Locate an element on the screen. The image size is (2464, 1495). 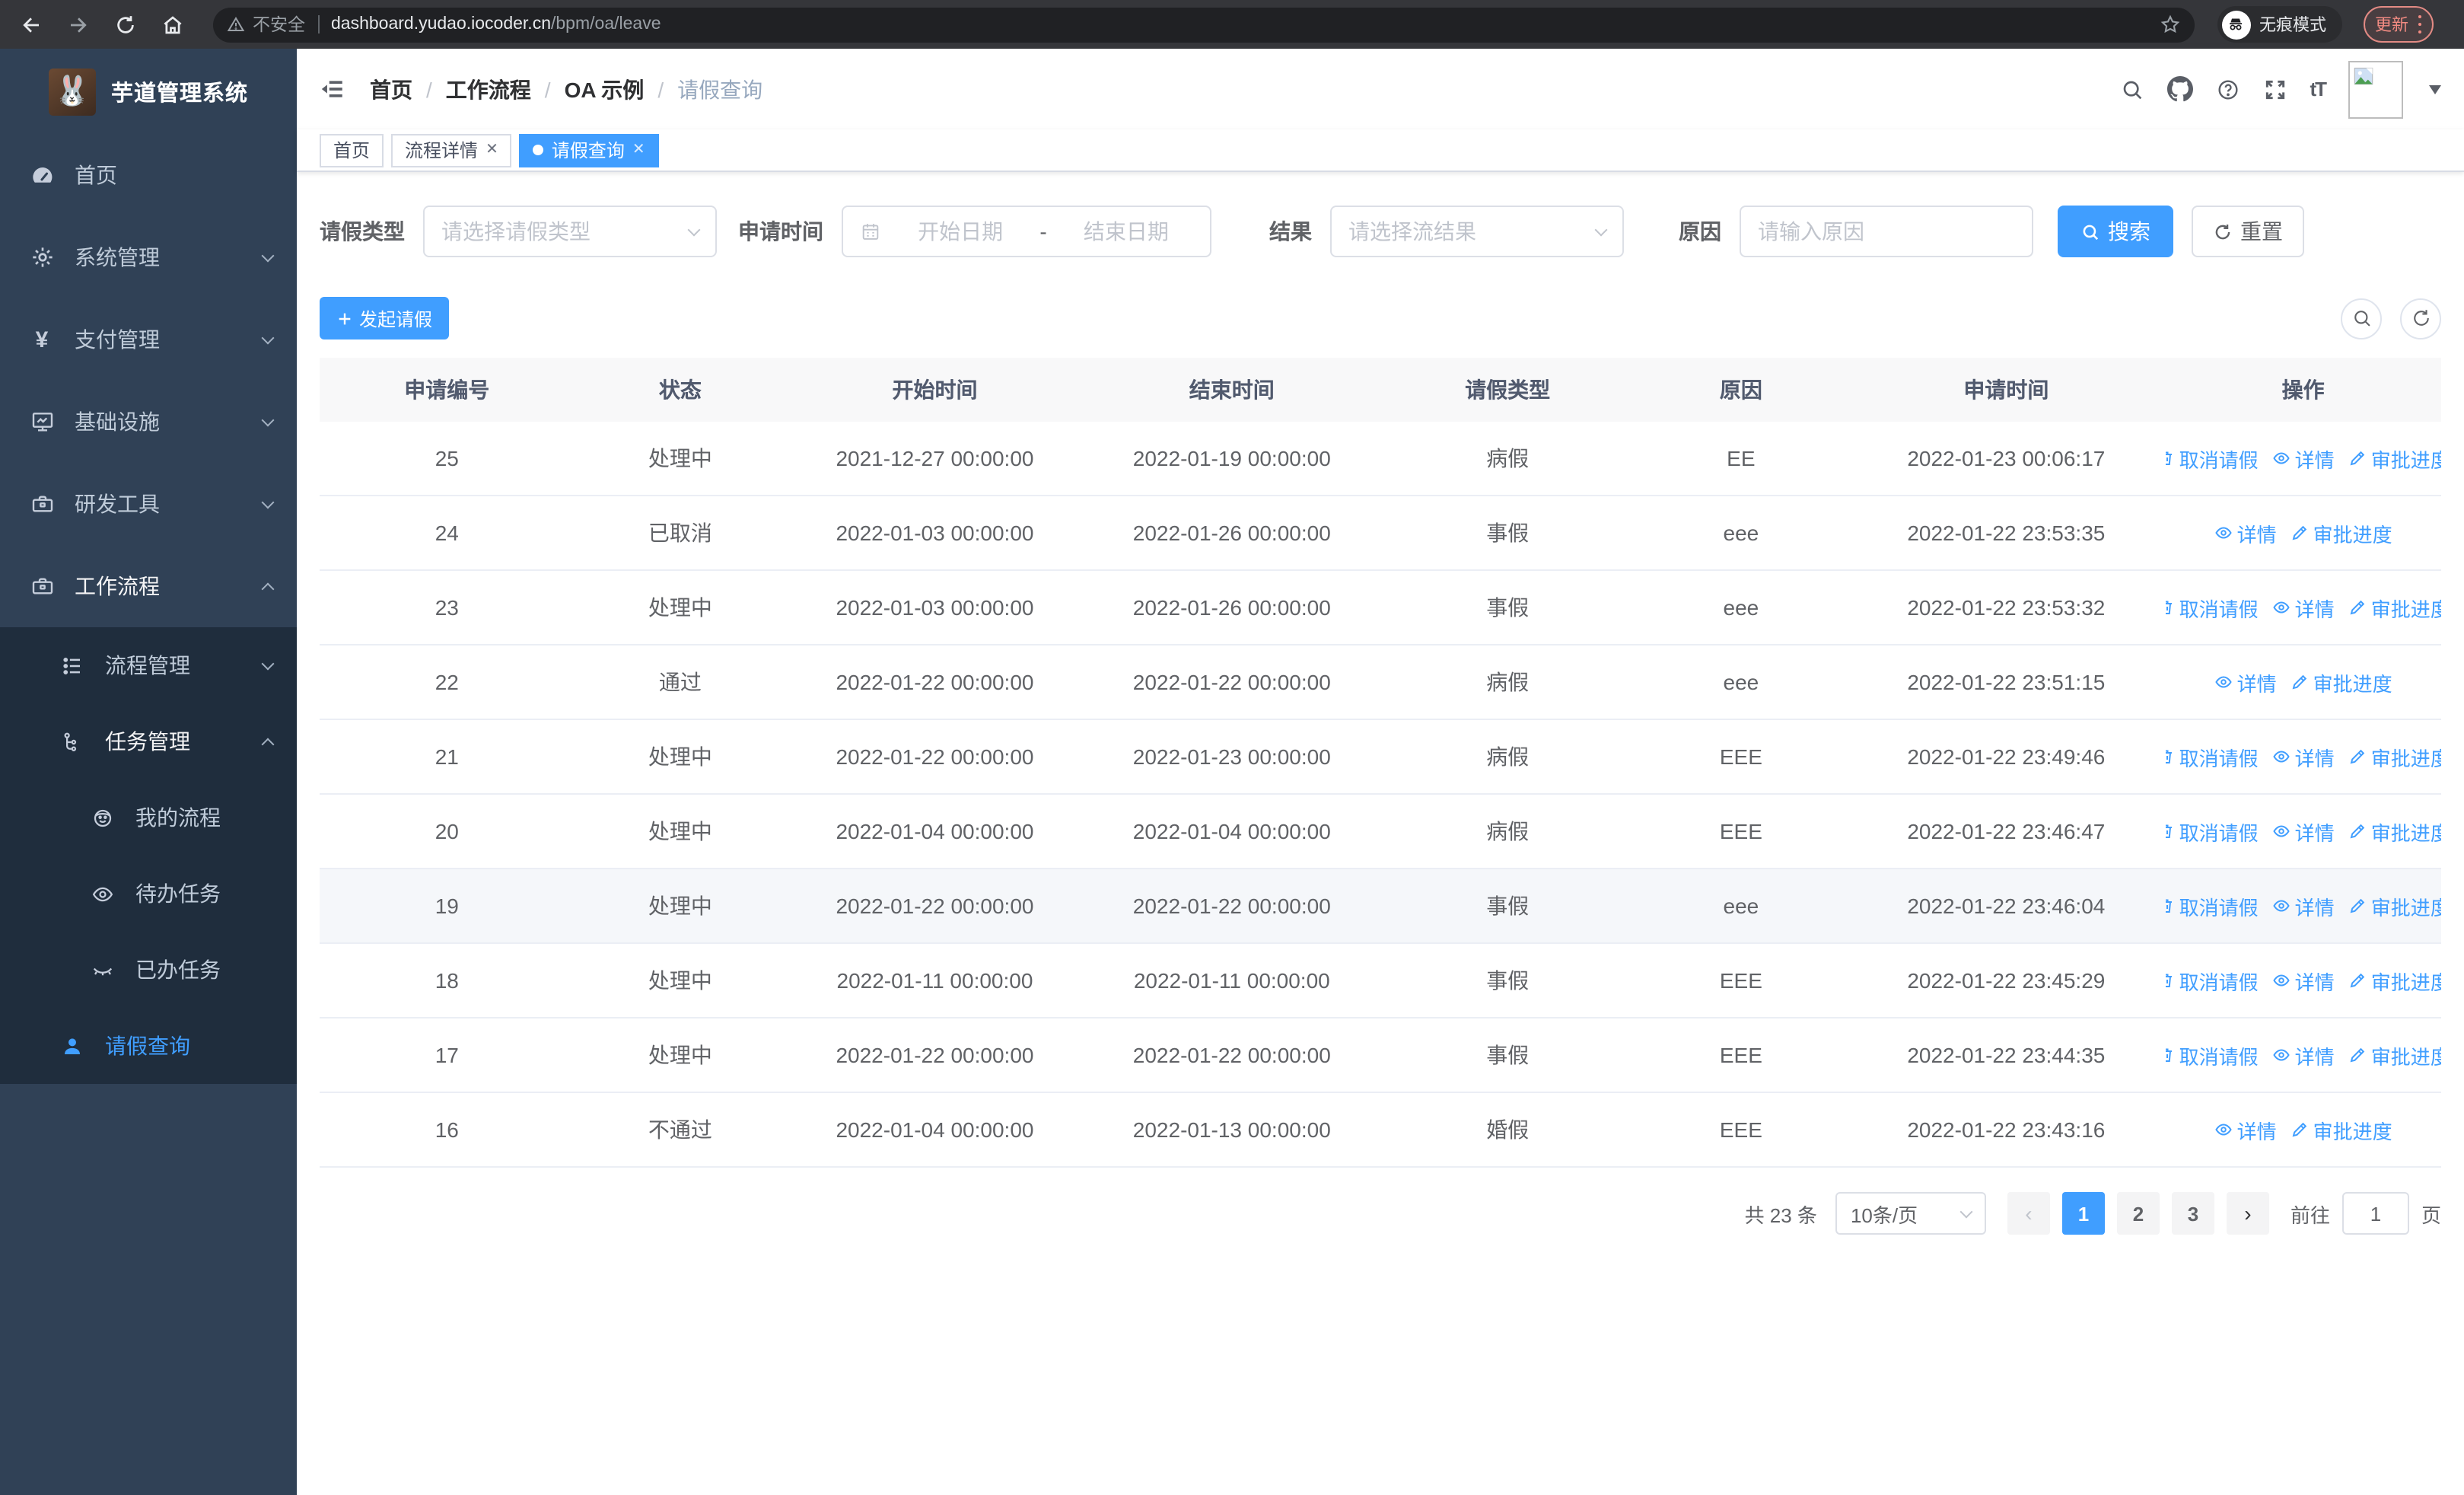
breadcrumb-item: 工作流程 is located at coordinates (488, 89).